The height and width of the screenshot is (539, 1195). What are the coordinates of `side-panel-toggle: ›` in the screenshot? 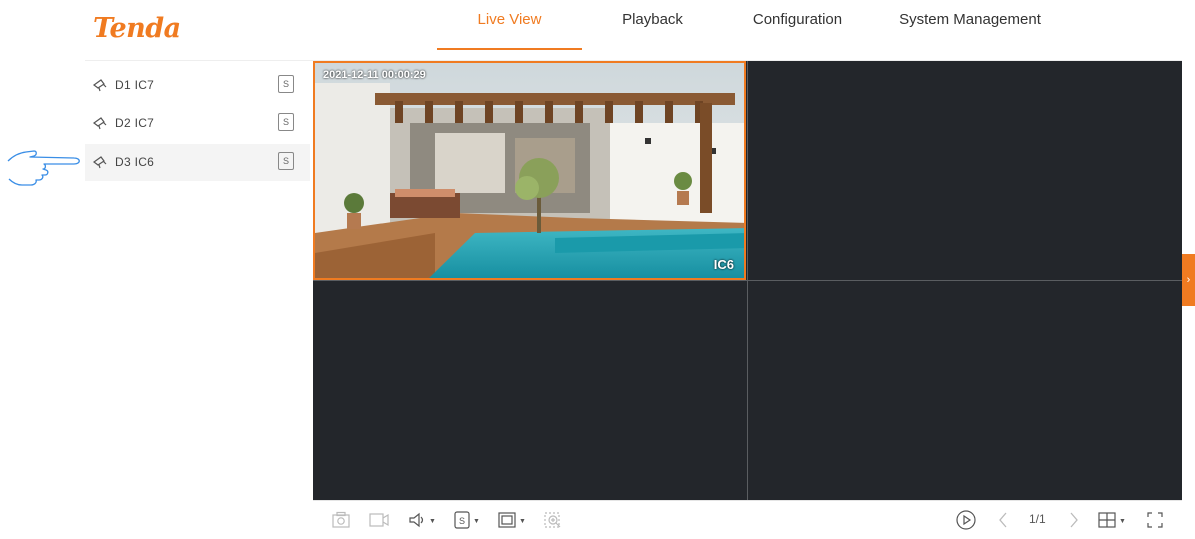 It's located at (1188, 280).